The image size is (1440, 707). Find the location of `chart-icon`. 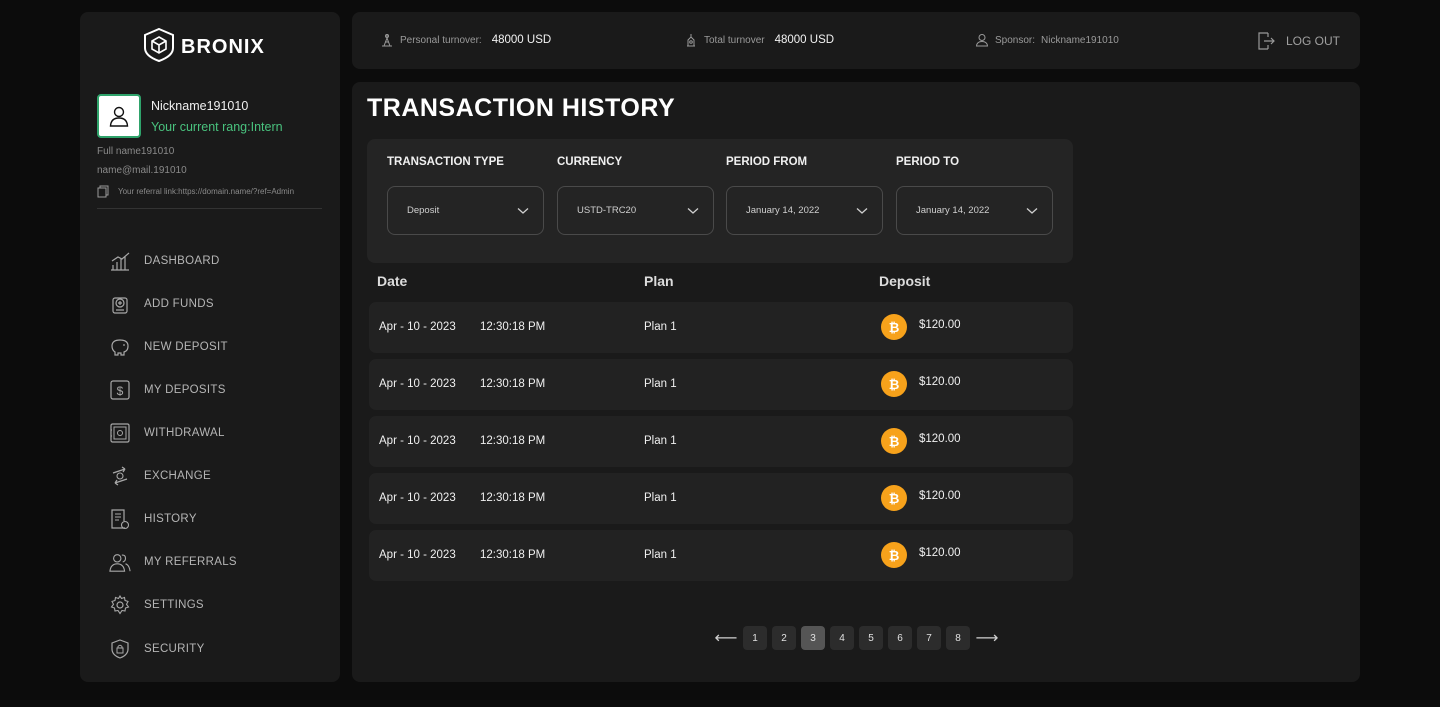

chart-icon is located at coordinates (120, 261).